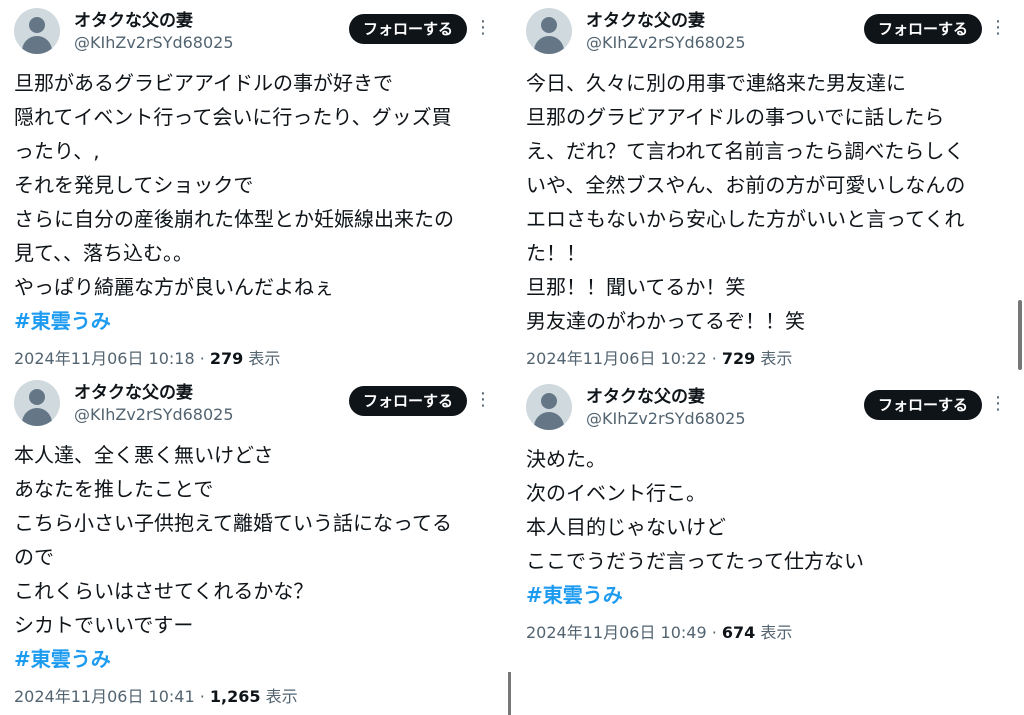 This screenshot has height=715, width=1024. What do you see at coordinates (1020, 335) in the screenshot?
I see `scrollbar-right` at bounding box center [1020, 335].